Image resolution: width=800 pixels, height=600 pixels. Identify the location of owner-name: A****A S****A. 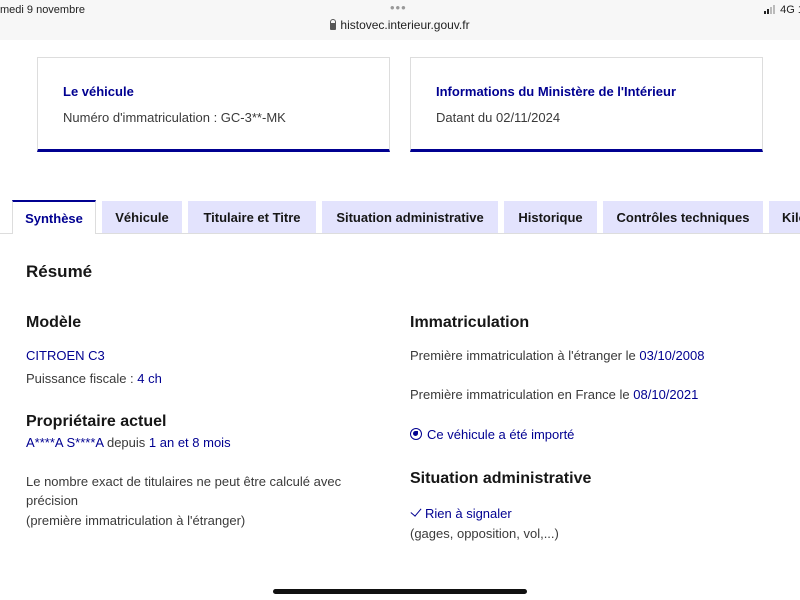
(65, 442).